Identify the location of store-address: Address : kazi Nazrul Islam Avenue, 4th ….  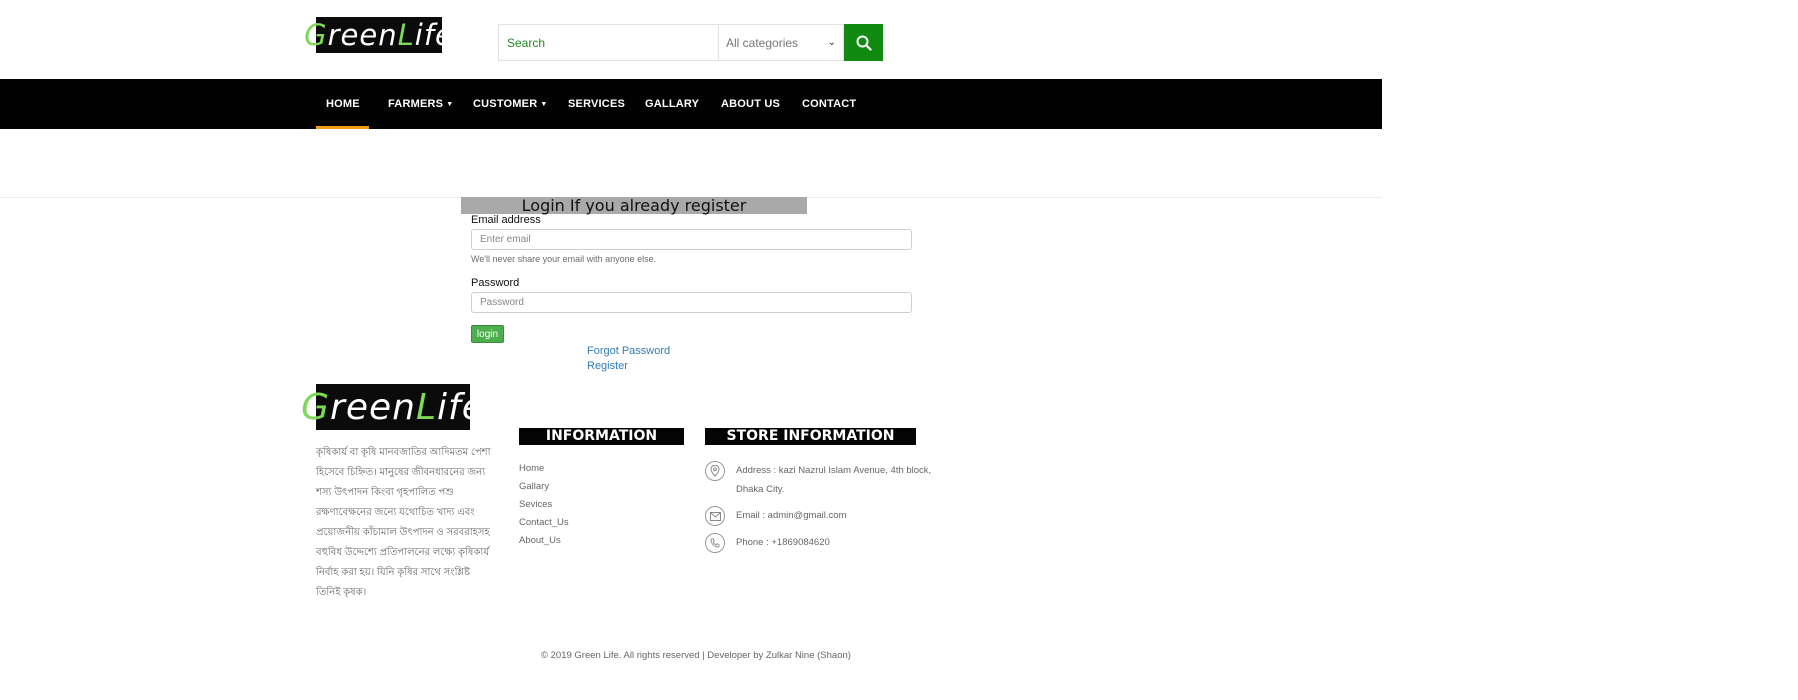
(820, 480).